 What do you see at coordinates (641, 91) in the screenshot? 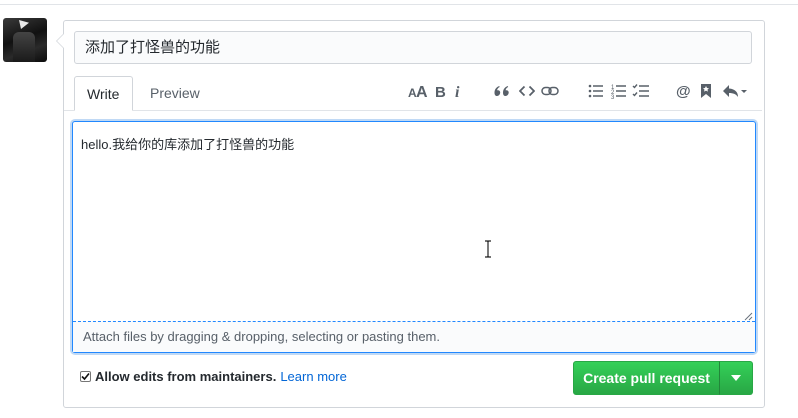
I see `task-list-icon` at bounding box center [641, 91].